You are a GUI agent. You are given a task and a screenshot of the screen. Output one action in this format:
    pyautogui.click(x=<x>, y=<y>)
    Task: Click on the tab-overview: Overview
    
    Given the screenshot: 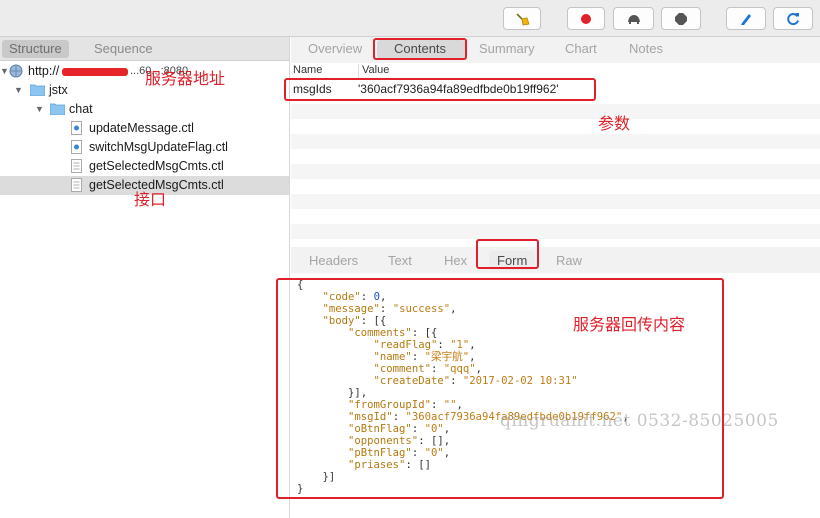 What is the action you would take?
    pyautogui.click(x=335, y=48)
    